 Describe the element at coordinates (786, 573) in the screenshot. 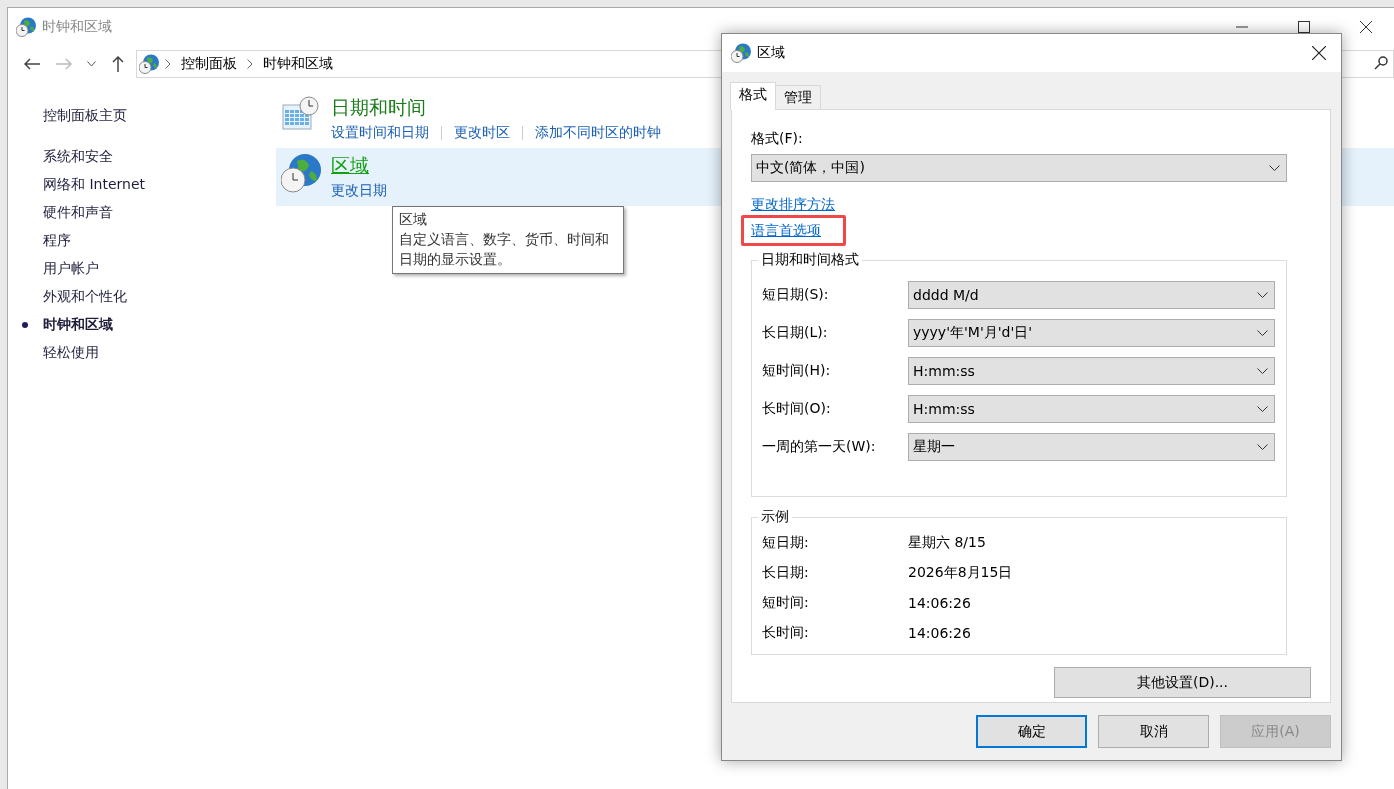

I see `field-label: 长日期:` at that location.